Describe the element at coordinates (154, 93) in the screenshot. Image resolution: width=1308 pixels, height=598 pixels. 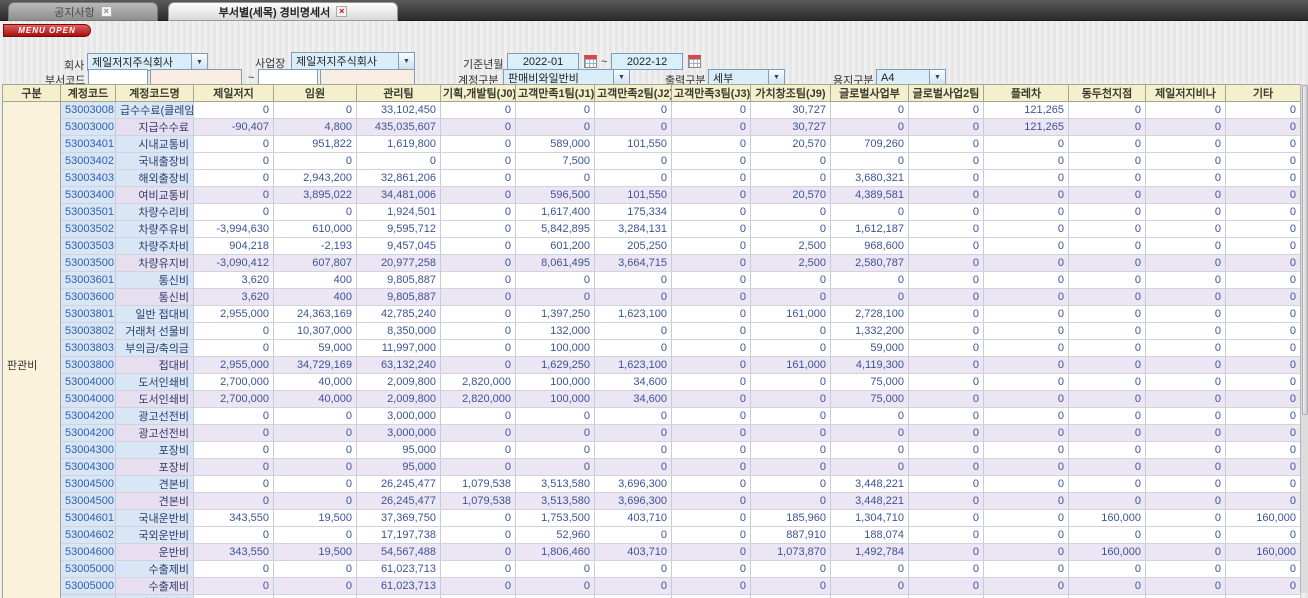
I see `column-header: 계정코드명` at that location.